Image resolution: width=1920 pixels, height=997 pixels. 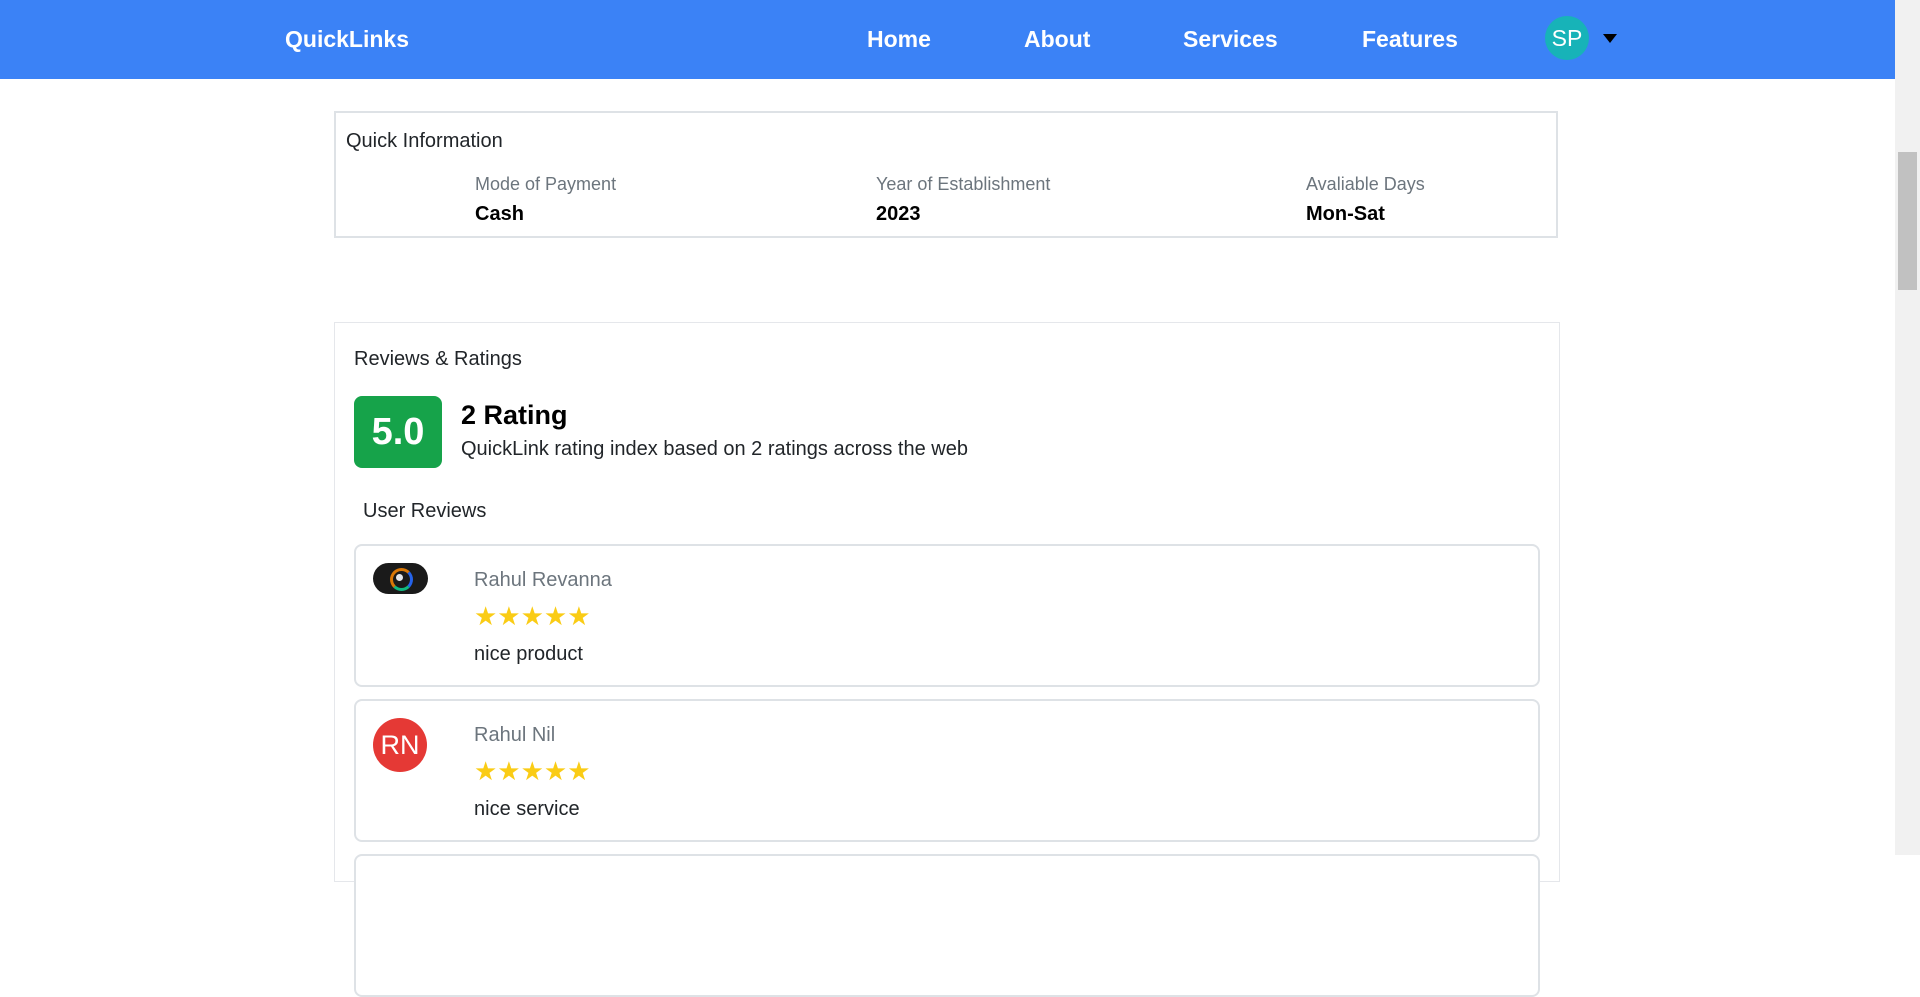 What do you see at coordinates (499, 214) in the screenshot?
I see `info-value: Cash` at bounding box center [499, 214].